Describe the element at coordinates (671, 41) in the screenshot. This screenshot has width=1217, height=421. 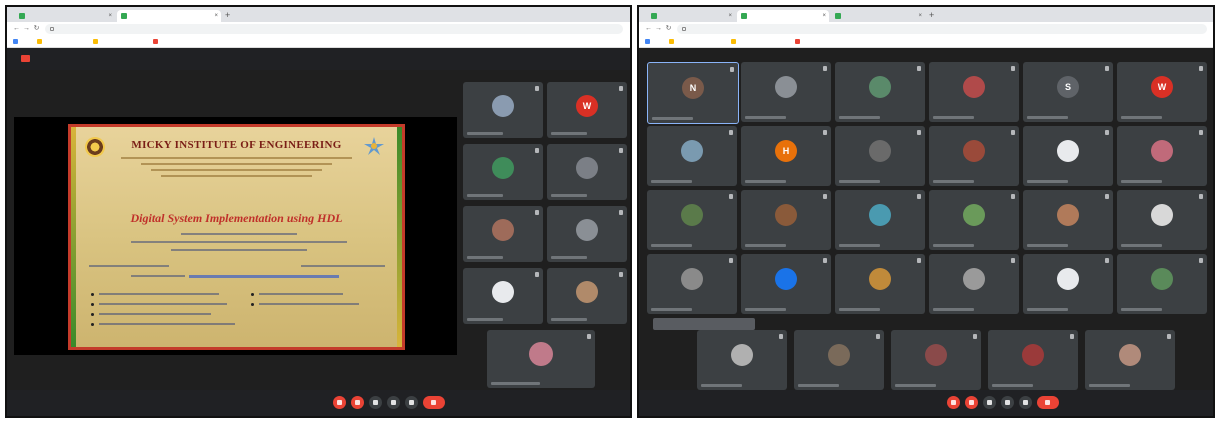
I see `bookmark-icon` at that location.